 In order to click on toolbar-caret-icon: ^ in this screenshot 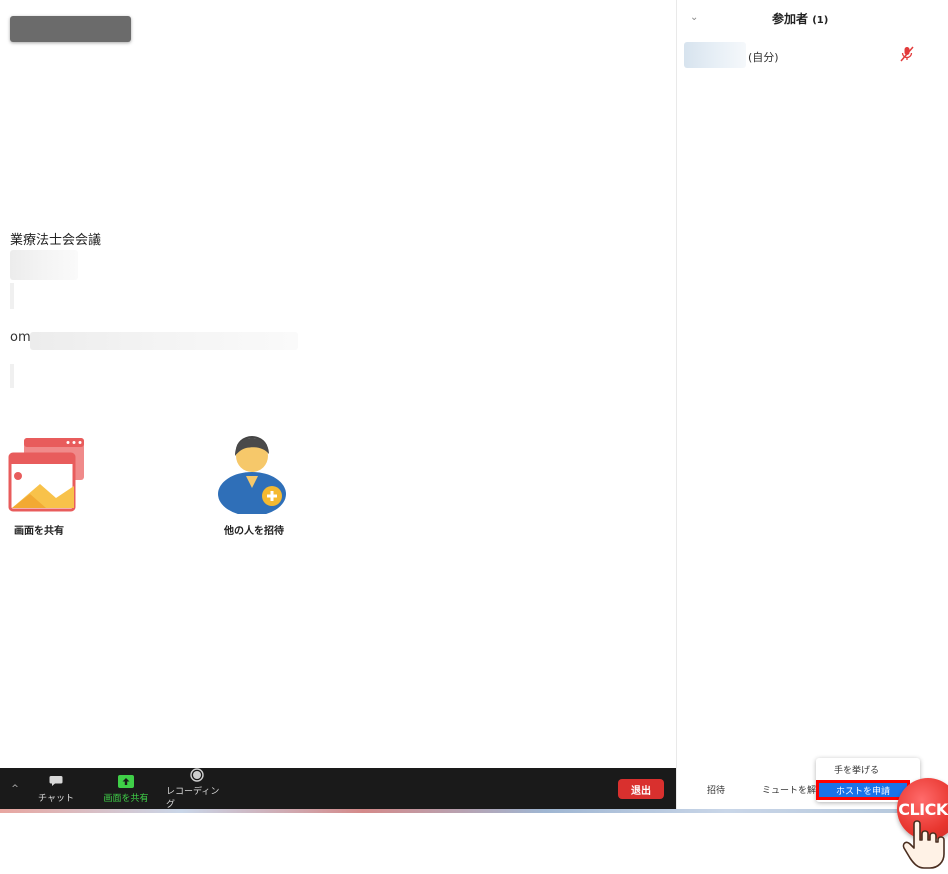, I will do `click(15, 788)`.